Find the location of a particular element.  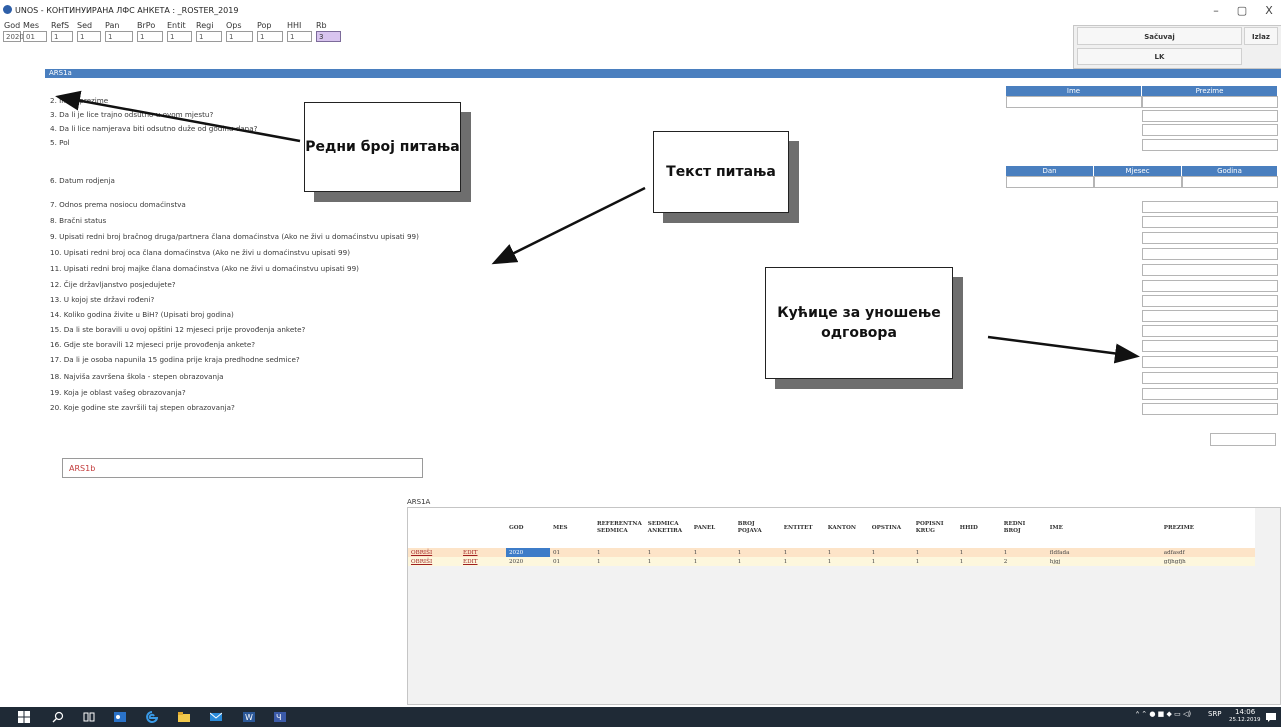

grid-col-referentna-sedmica: REFERENTNA SEDMICA is located at coordinates (619, 528).